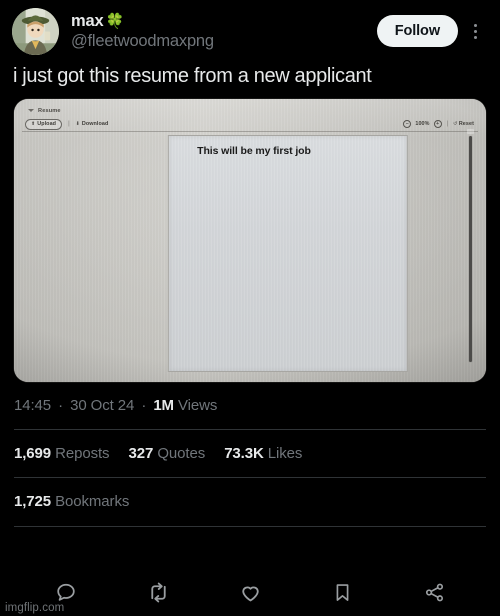 Image resolution: width=500 pixels, height=616 pixels. Describe the element at coordinates (31, 110) in the screenshot. I see `chevron-down-icon` at that location.